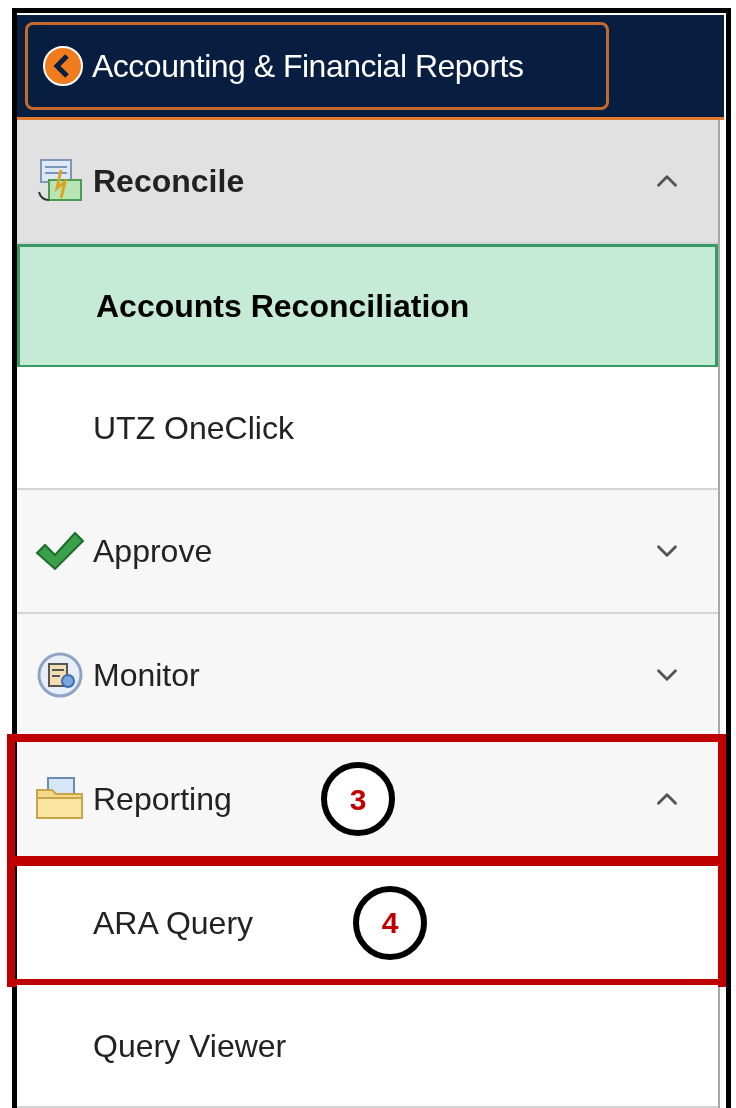  What do you see at coordinates (60, 551) in the screenshot?
I see `checkmark-icon` at bounding box center [60, 551].